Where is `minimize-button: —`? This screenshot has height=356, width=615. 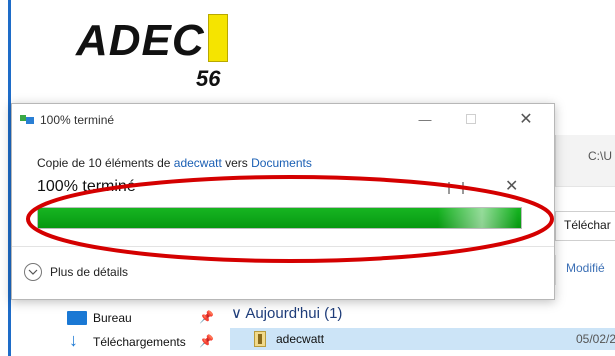
minimize-button: — is located at coordinates (425, 119).